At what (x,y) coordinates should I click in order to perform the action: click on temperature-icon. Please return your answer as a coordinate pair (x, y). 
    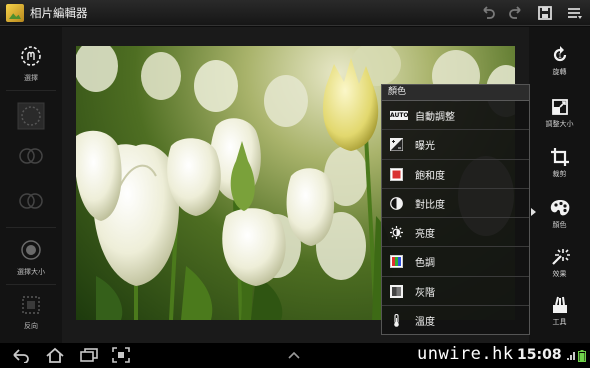
    Looking at the image, I should click on (396, 320).